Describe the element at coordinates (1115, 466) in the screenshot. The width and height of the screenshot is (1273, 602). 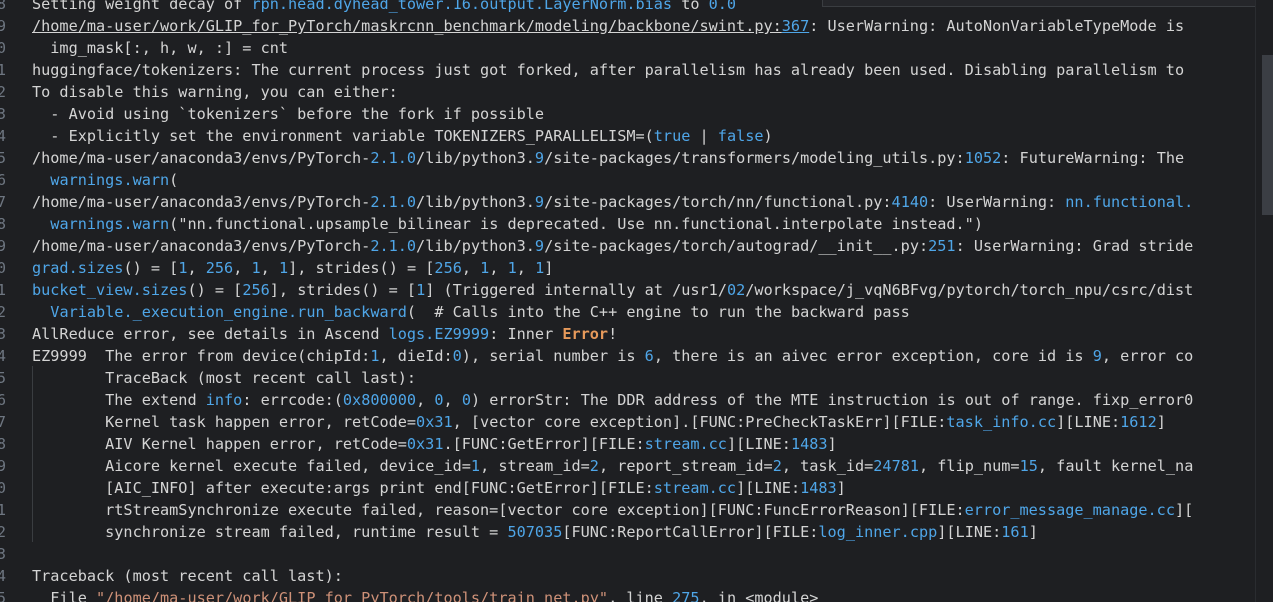
I see `log-token: , fault kernel_na` at that location.